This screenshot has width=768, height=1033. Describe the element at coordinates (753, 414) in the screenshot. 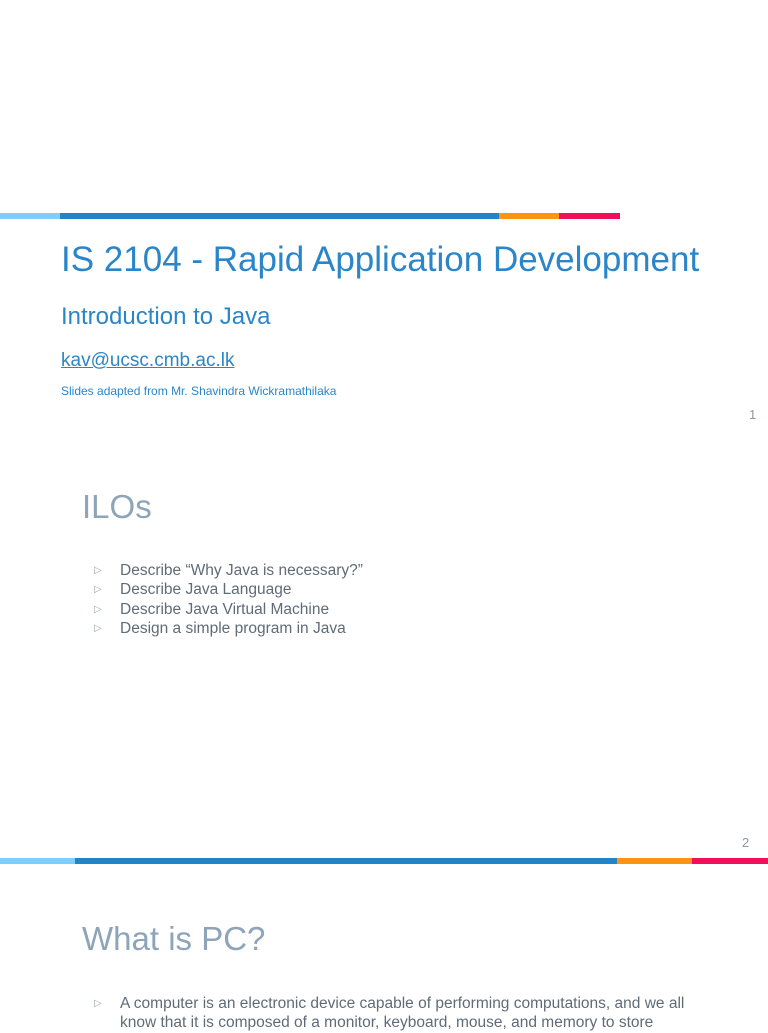

I see `page-number: 1` at that location.